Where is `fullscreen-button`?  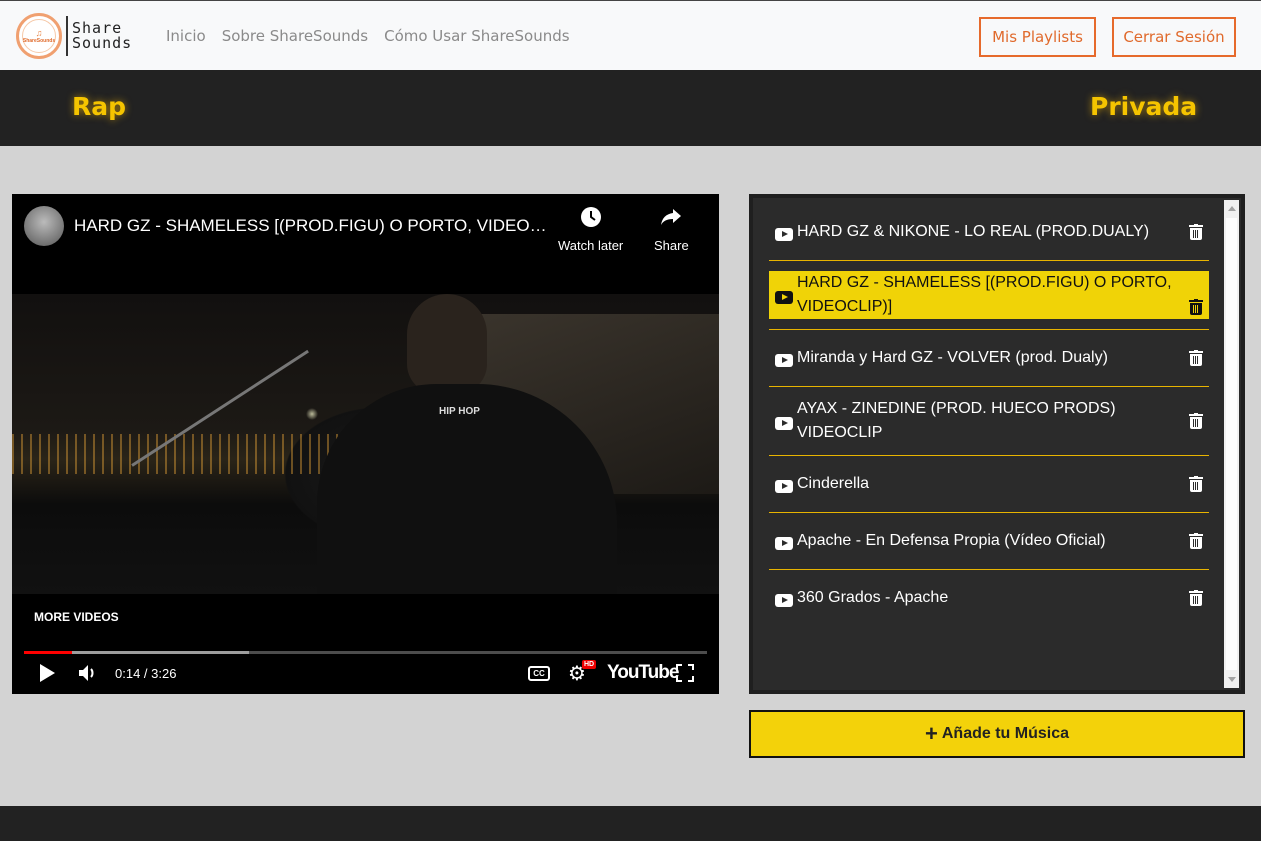 fullscreen-button is located at coordinates (685, 673).